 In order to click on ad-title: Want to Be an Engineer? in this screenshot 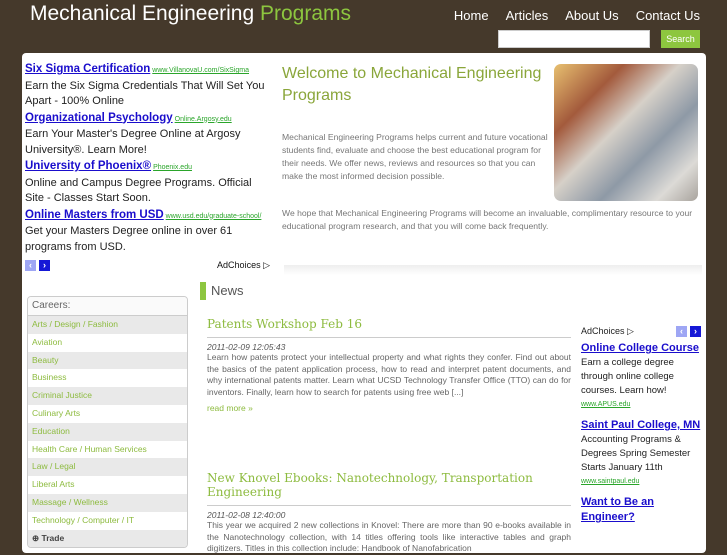, I will do `click(641, 510)`.